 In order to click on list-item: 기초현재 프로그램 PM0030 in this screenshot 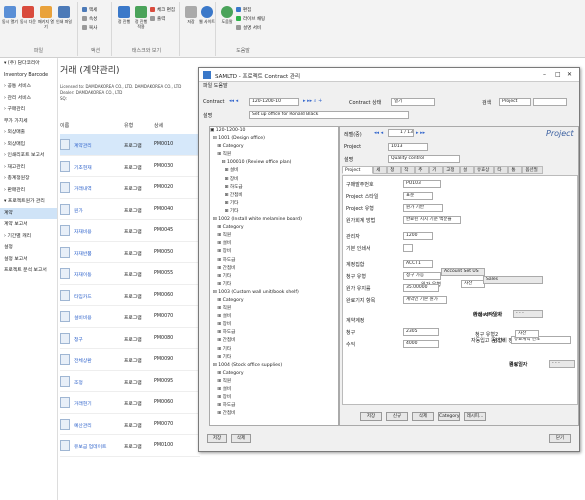, I will do `click(130, 166)`.